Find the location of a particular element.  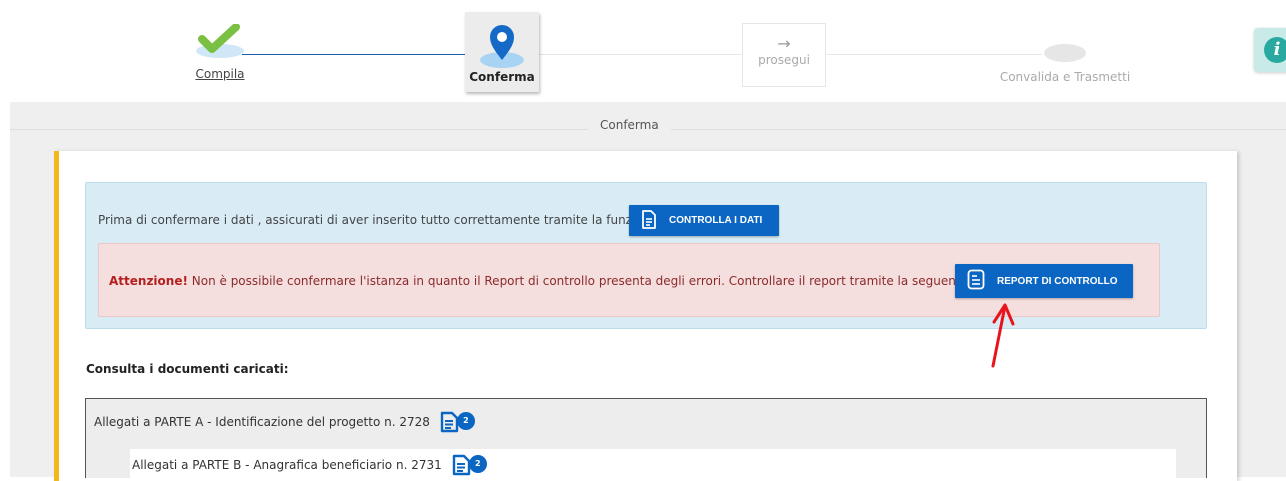

pending-step-icon is located at coordinates (1065, 53).